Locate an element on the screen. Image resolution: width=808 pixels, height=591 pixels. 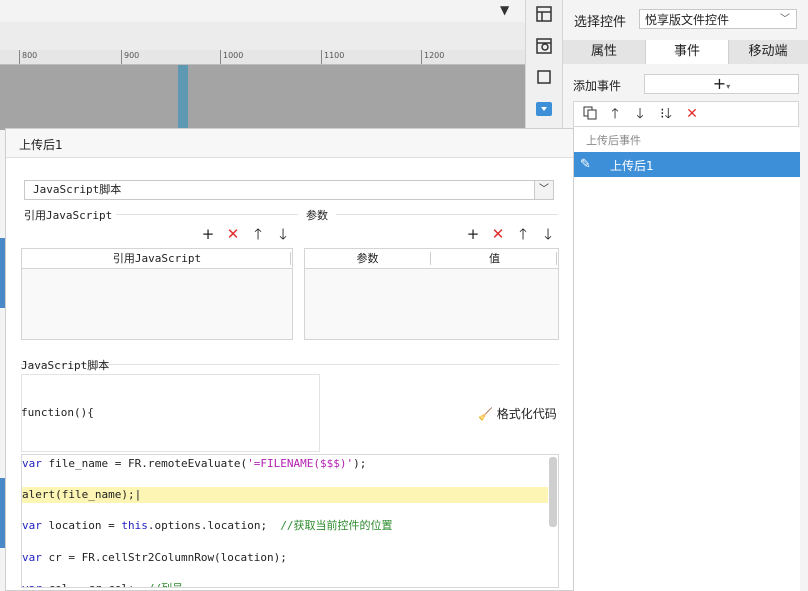
add-event-button: +▾ is located at coordinates (721, 84).